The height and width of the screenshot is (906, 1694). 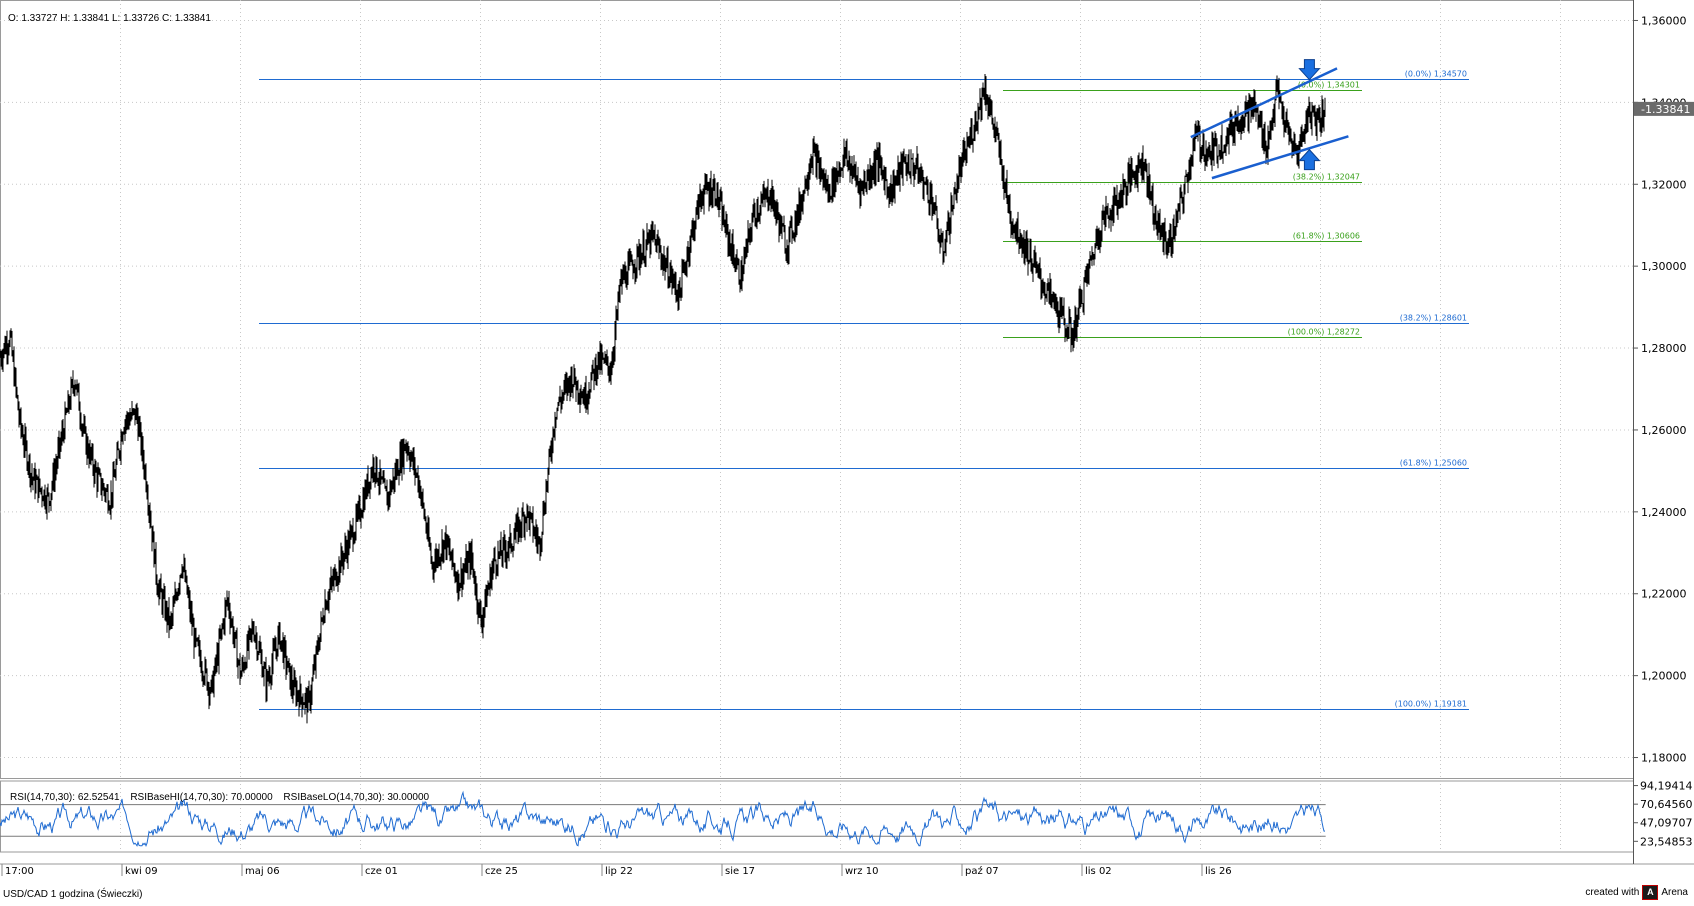 What do you see at coordinates (740, 871) in the screenshot?
I see `x-tick-label: sie 17` at bounding box center [740, 871].